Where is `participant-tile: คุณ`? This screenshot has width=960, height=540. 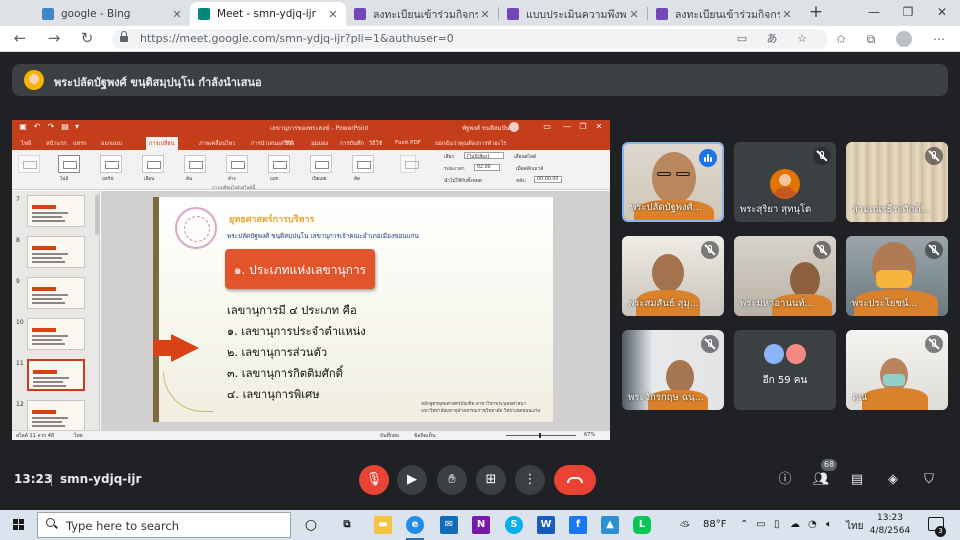 participant-tile: คุณ is located at coordinates (897, 370).